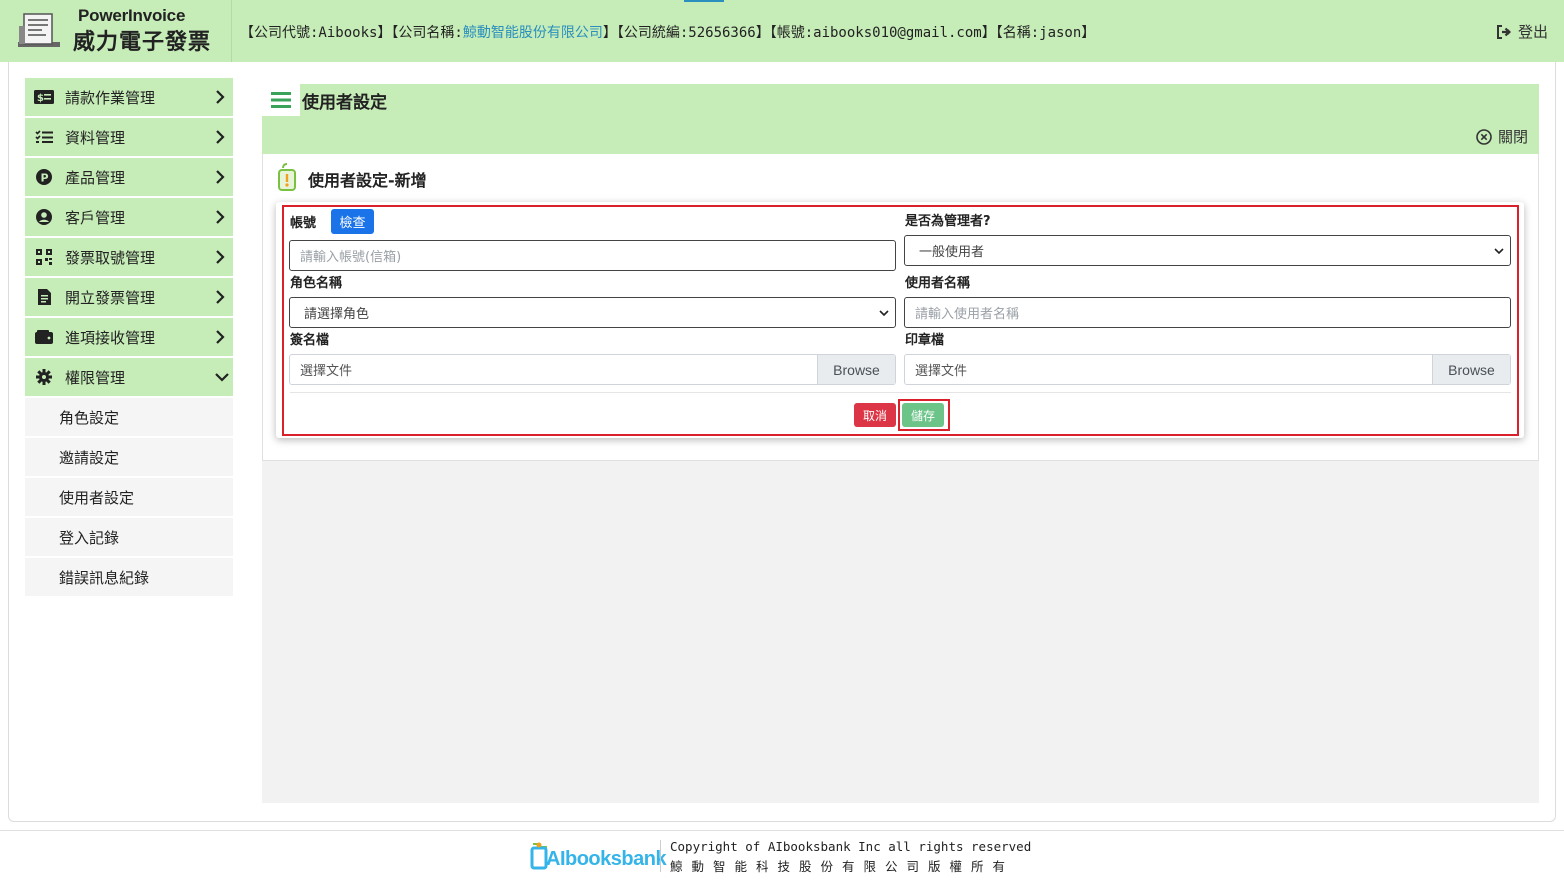 Image resolution: width=1564 pixels, height=880 pixels. I want to click on role-label: 角色名稱, so click(316, 283).